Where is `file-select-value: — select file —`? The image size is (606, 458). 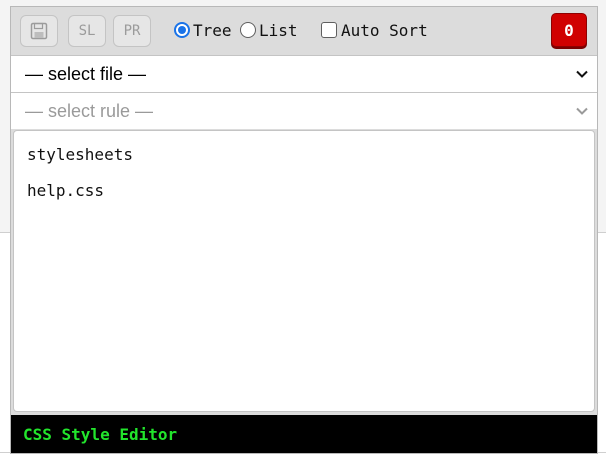 file-select-value: — select file — is located at coordinates (86, 73).